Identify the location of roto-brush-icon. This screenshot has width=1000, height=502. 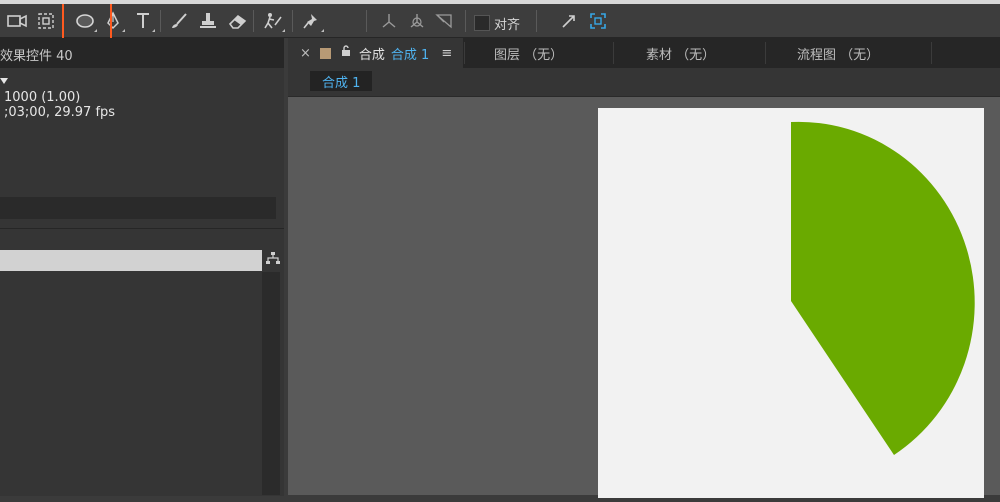
(273, 21).